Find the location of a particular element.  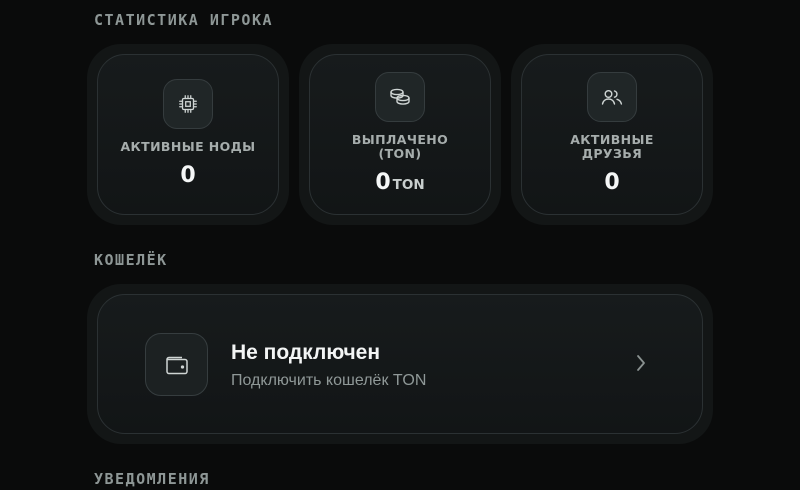

active-nodes-label: АКТИВНЫЕ НОДЫ is located at coordinates (188, 146).